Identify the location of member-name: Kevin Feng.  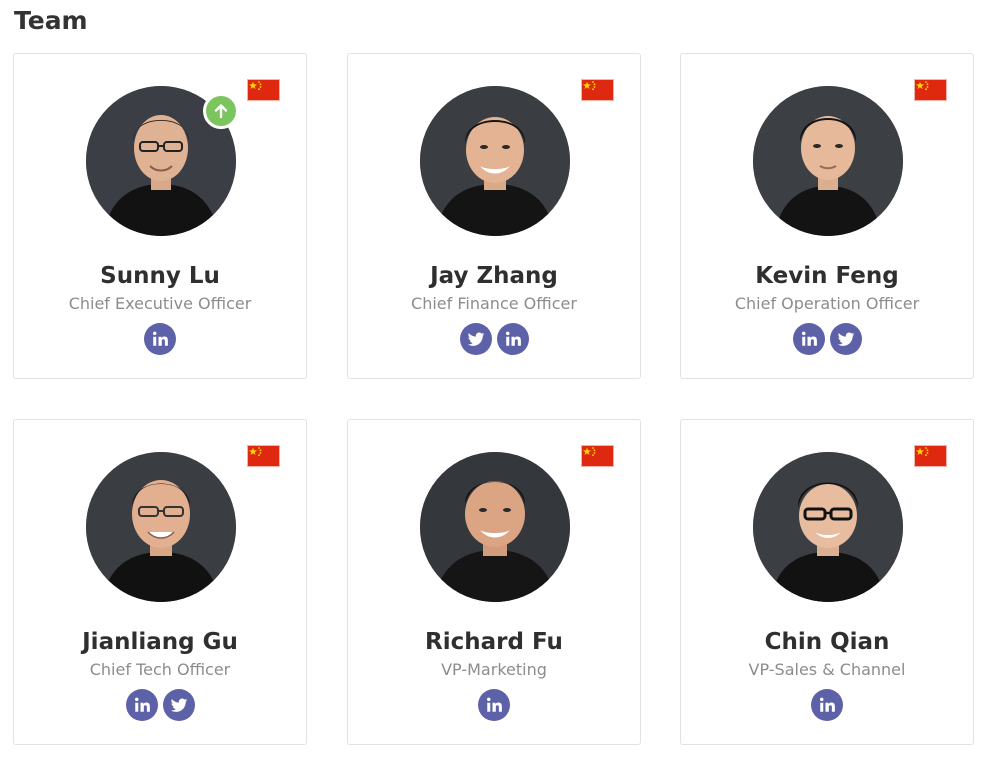
(827, 276).